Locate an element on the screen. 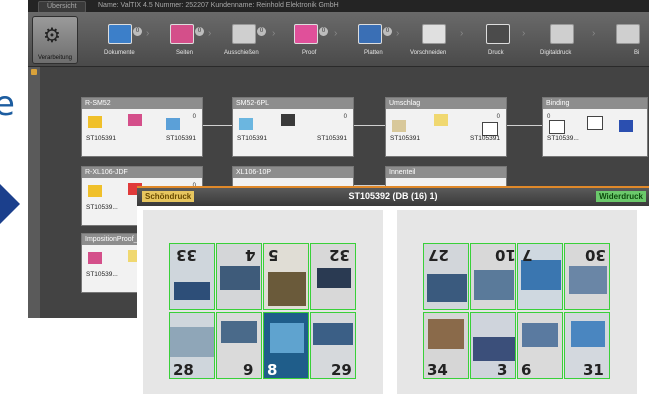 This screenshot has height=394, width=649. page-number: 8 is located at coordinates (272, 370).